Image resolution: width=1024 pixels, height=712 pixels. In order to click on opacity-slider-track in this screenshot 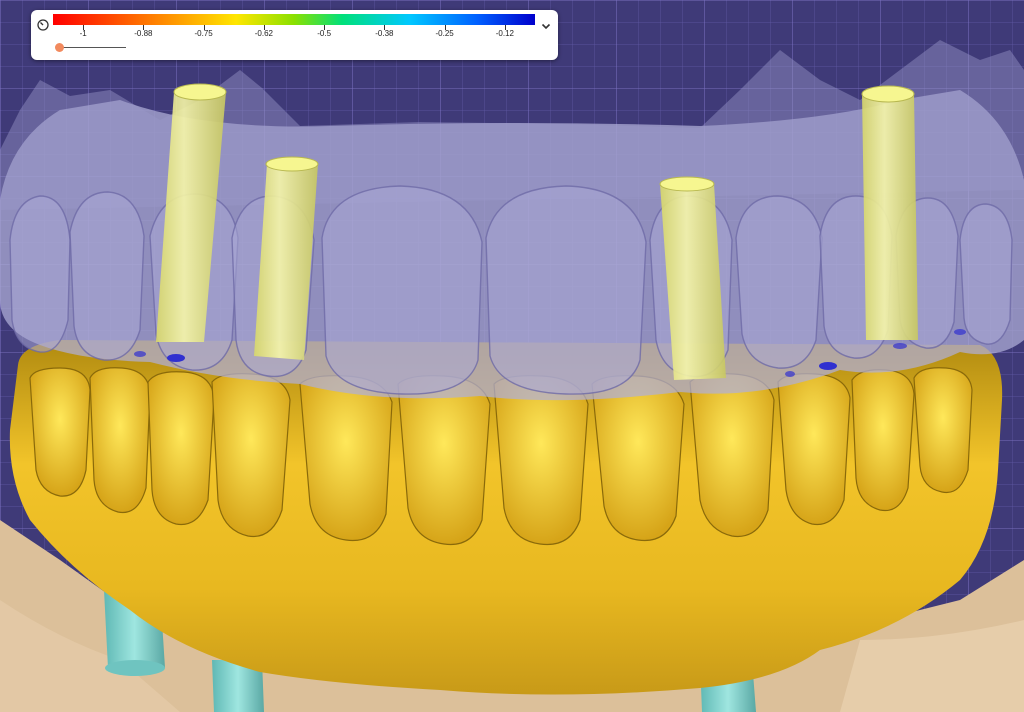, I will do `click(92, 47)`.